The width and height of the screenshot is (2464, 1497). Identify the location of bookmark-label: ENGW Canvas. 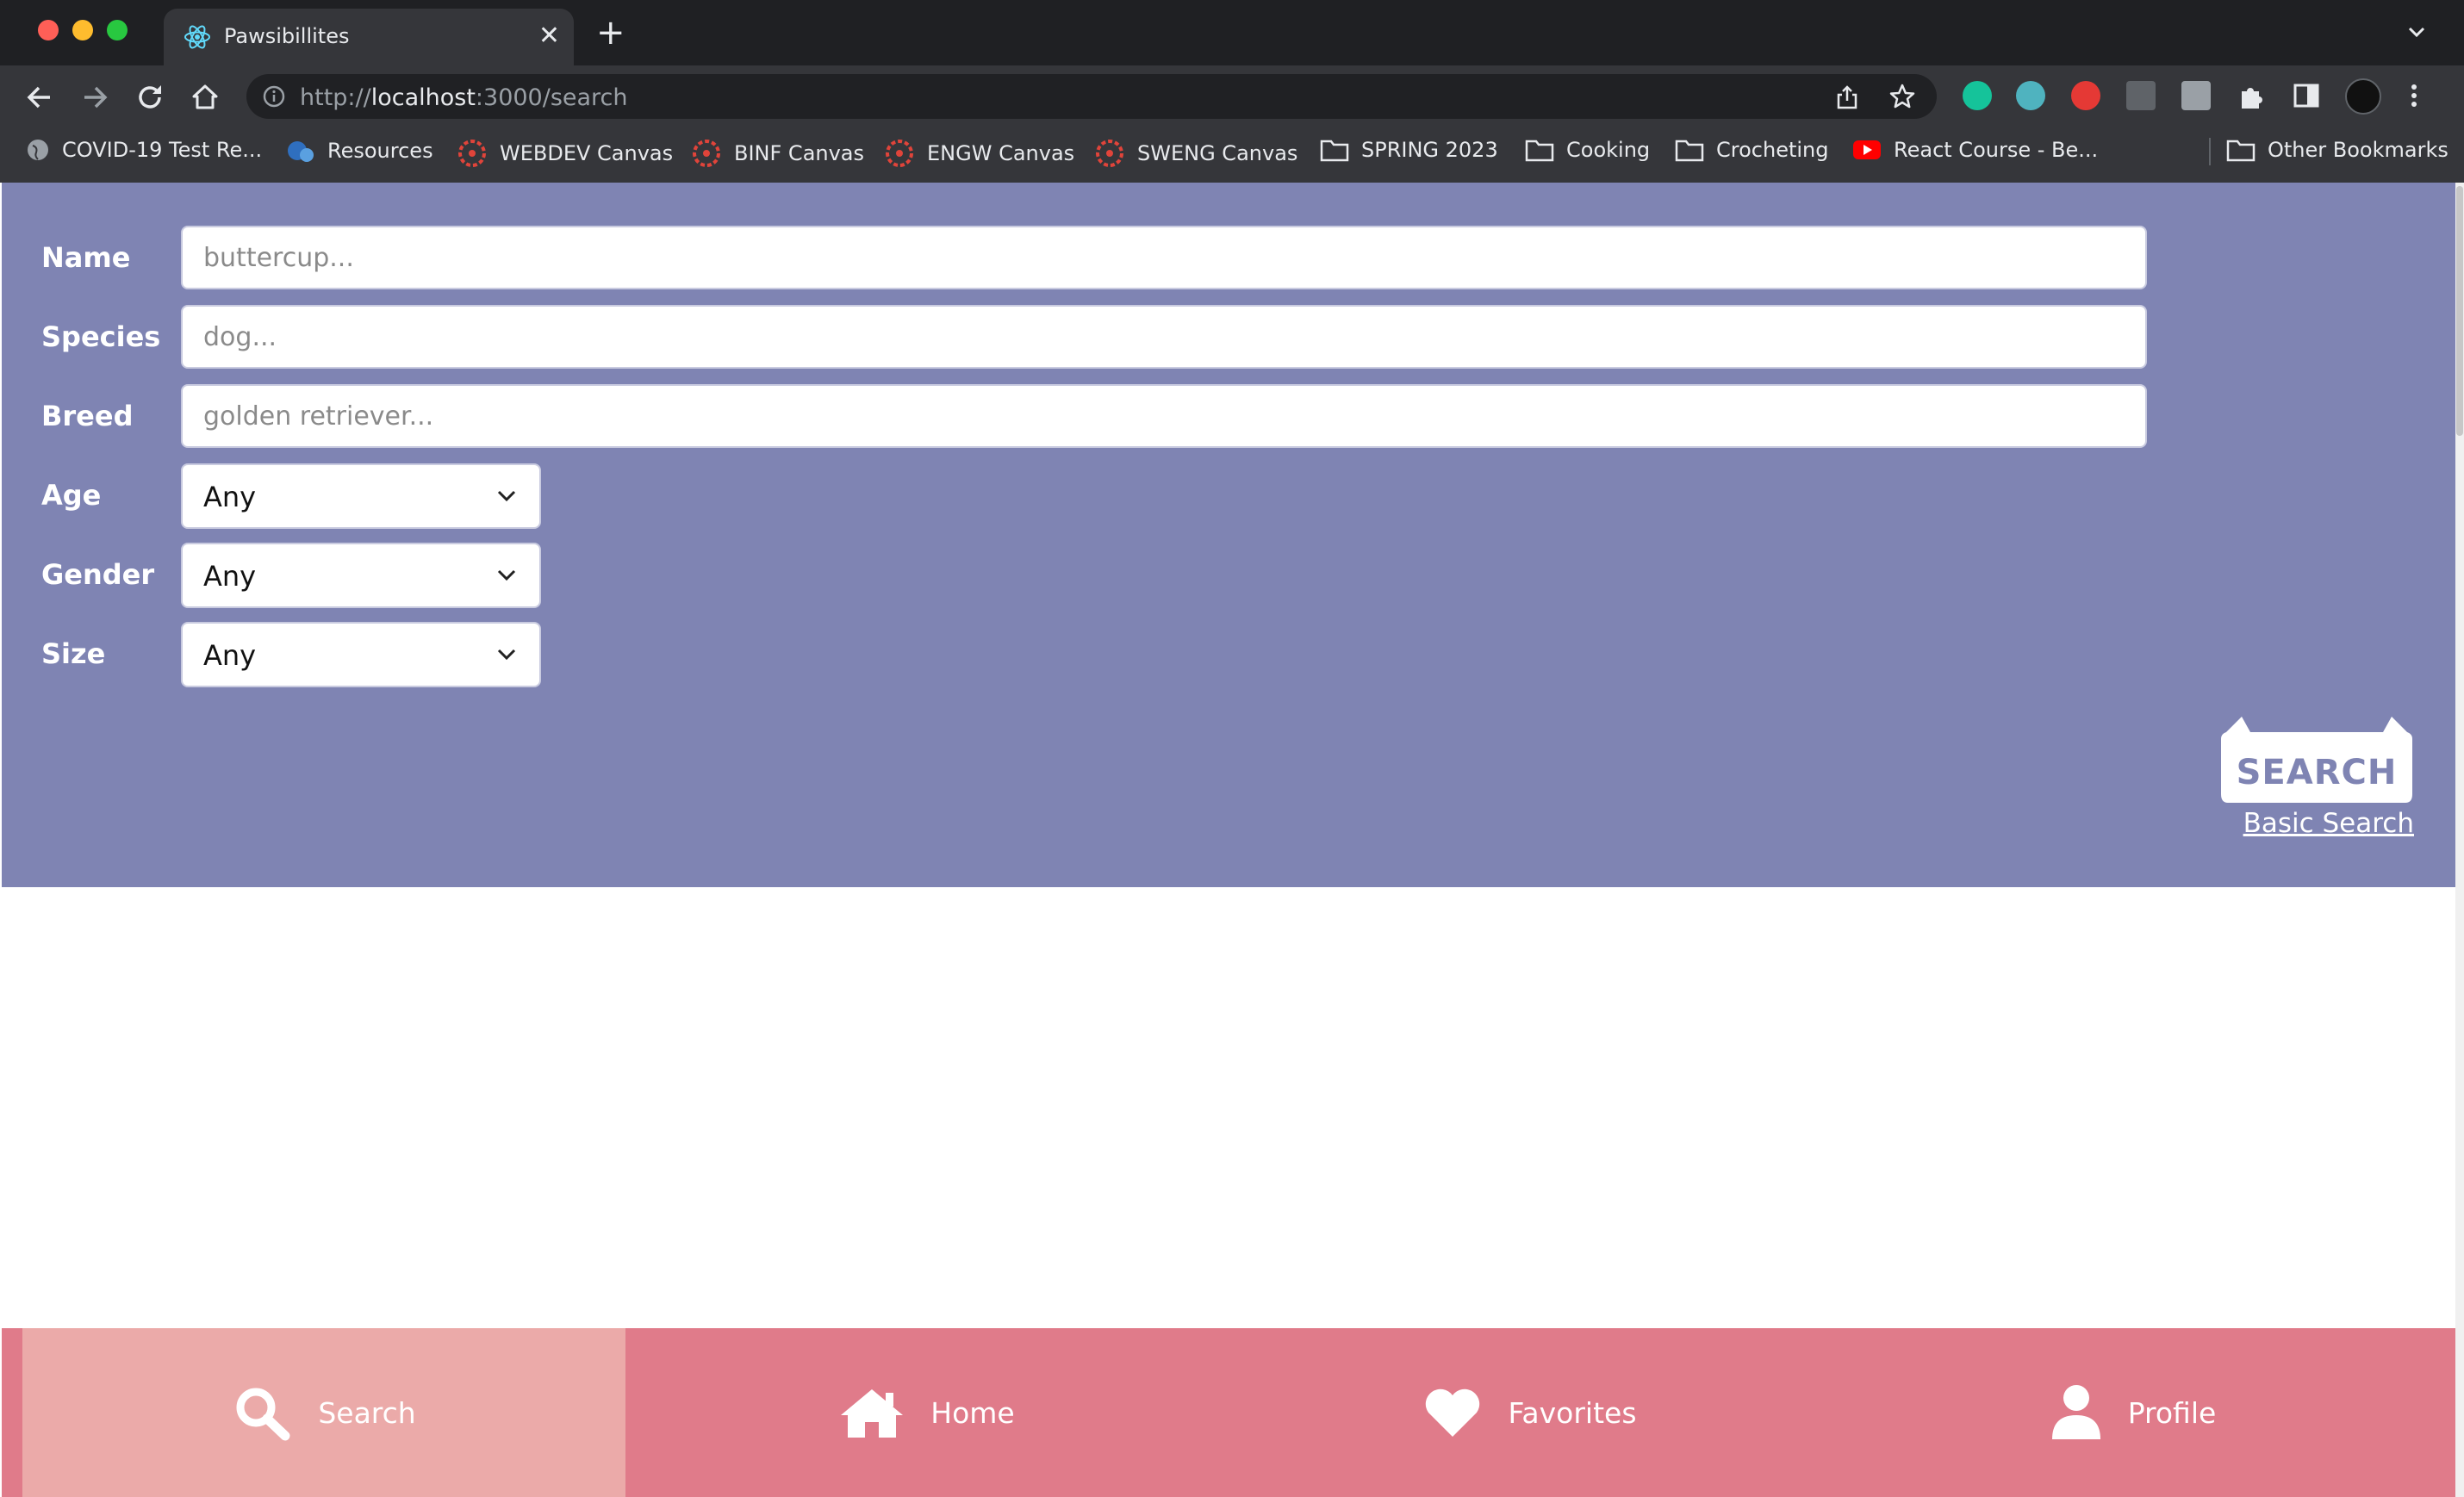
(1001, 153).